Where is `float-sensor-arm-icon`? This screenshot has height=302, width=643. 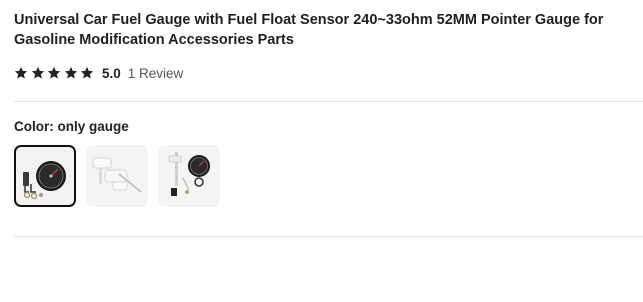 float-sensor-arm-icon is located at coordinates (117, 175).